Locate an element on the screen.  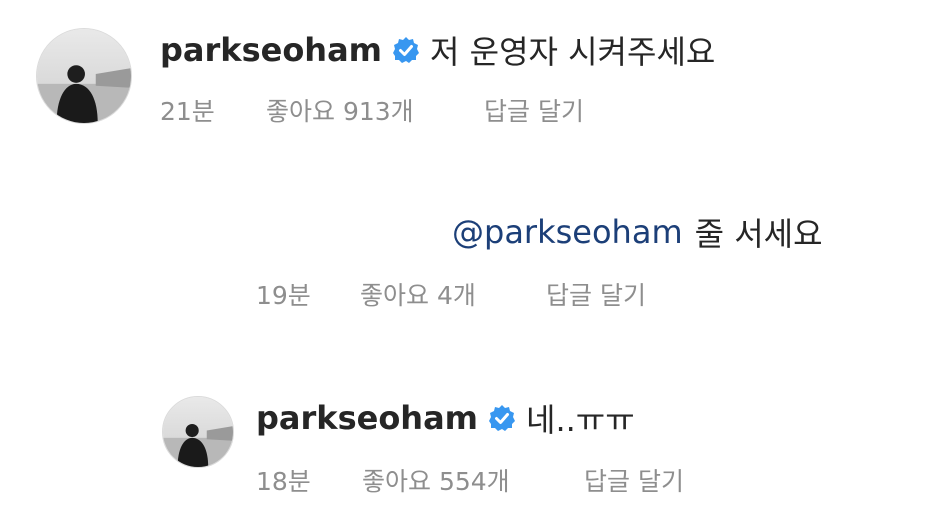
comment-meta: 18분 좋아요 554개 답글 달기 is located at coordinates (470, 480).